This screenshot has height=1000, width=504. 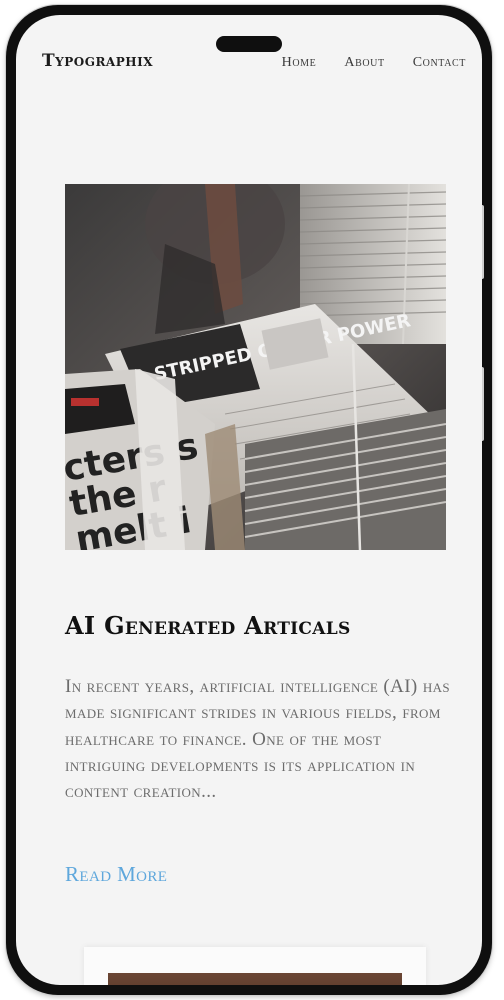 What do you see at coordinates (249, 44) in the screenshot?
I see `camera-notch` at bounding box center [249, 44].